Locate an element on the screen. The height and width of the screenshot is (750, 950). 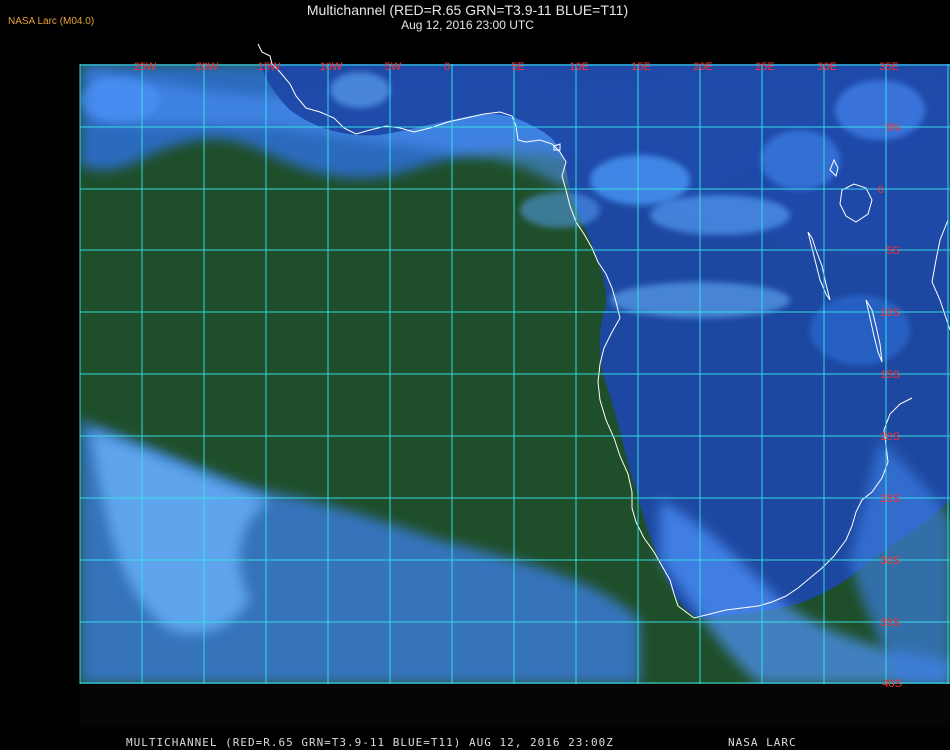
lat-label: 25S is located at coordinates (890, 499).